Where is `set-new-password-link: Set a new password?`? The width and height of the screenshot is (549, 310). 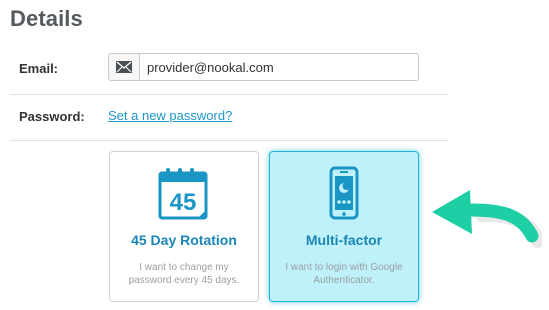
set-new-password-link: Set a new password? is located at coordinates (170, 115).